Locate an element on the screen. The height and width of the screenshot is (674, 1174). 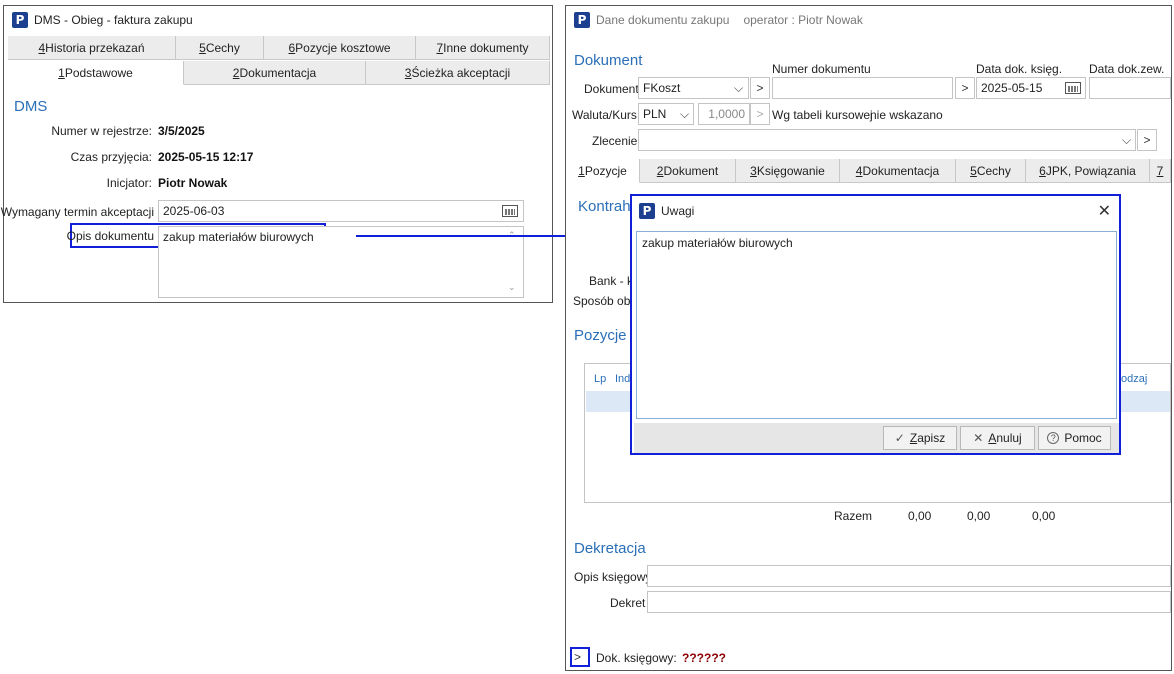
check-icon: ✓ is located at coordinates (899, 438).